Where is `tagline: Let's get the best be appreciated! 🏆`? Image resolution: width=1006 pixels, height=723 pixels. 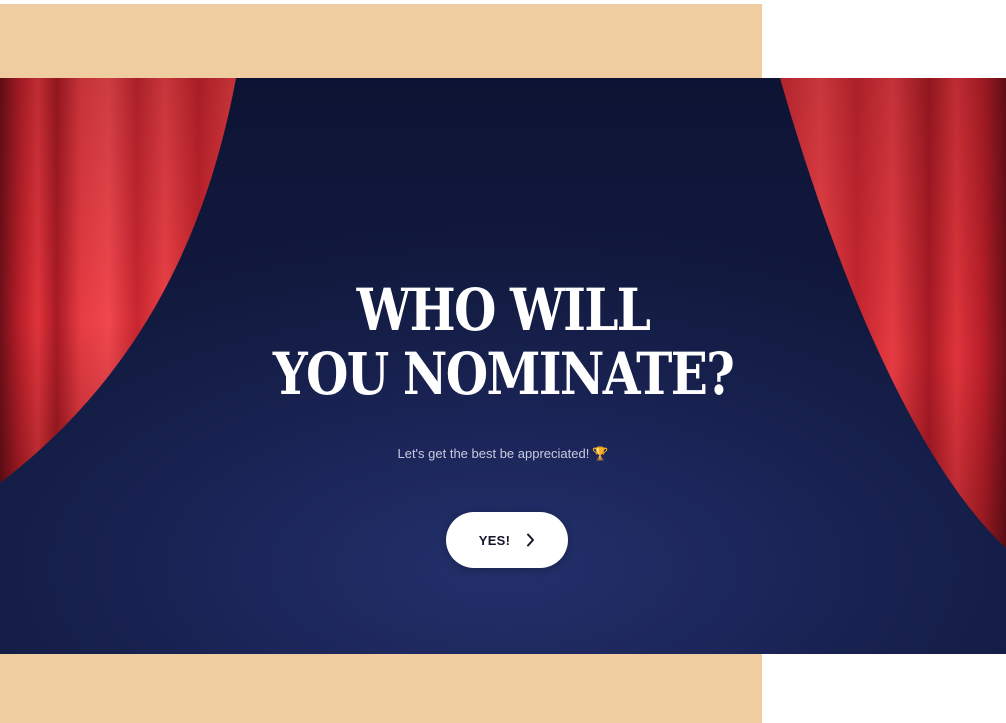
tagline: Let's get the best be appreciated! 🏆 is located at coordinates (503, 454).